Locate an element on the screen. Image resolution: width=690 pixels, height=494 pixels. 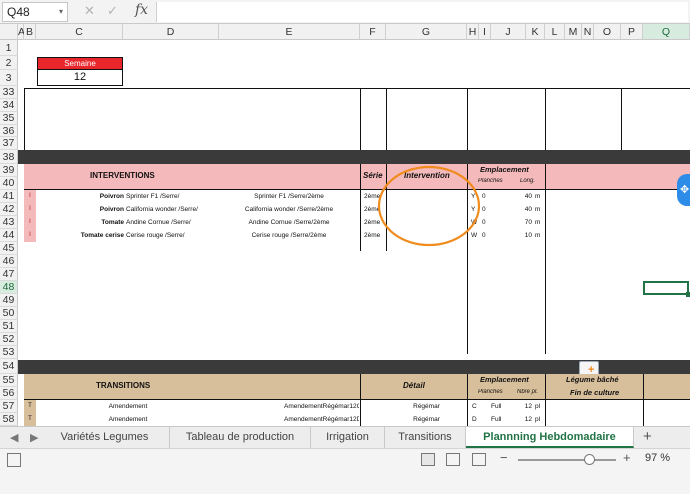
row-header: 55 is located at coordinates (9, 380).